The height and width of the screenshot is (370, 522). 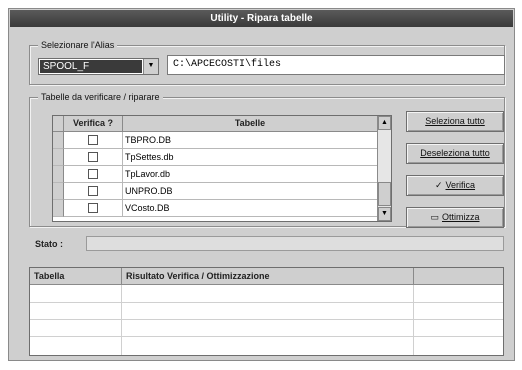 I want to click on scroll-down-icon: ▼, so click(x=384, y=214).